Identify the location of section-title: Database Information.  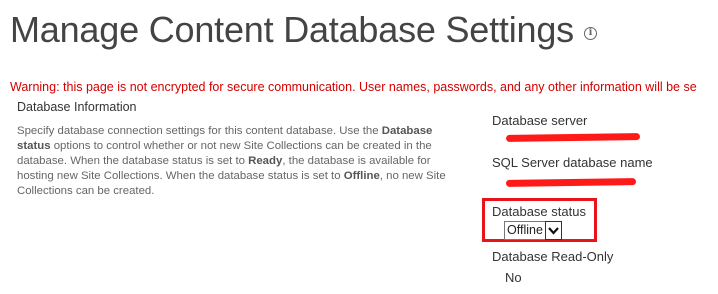
(77, 107).